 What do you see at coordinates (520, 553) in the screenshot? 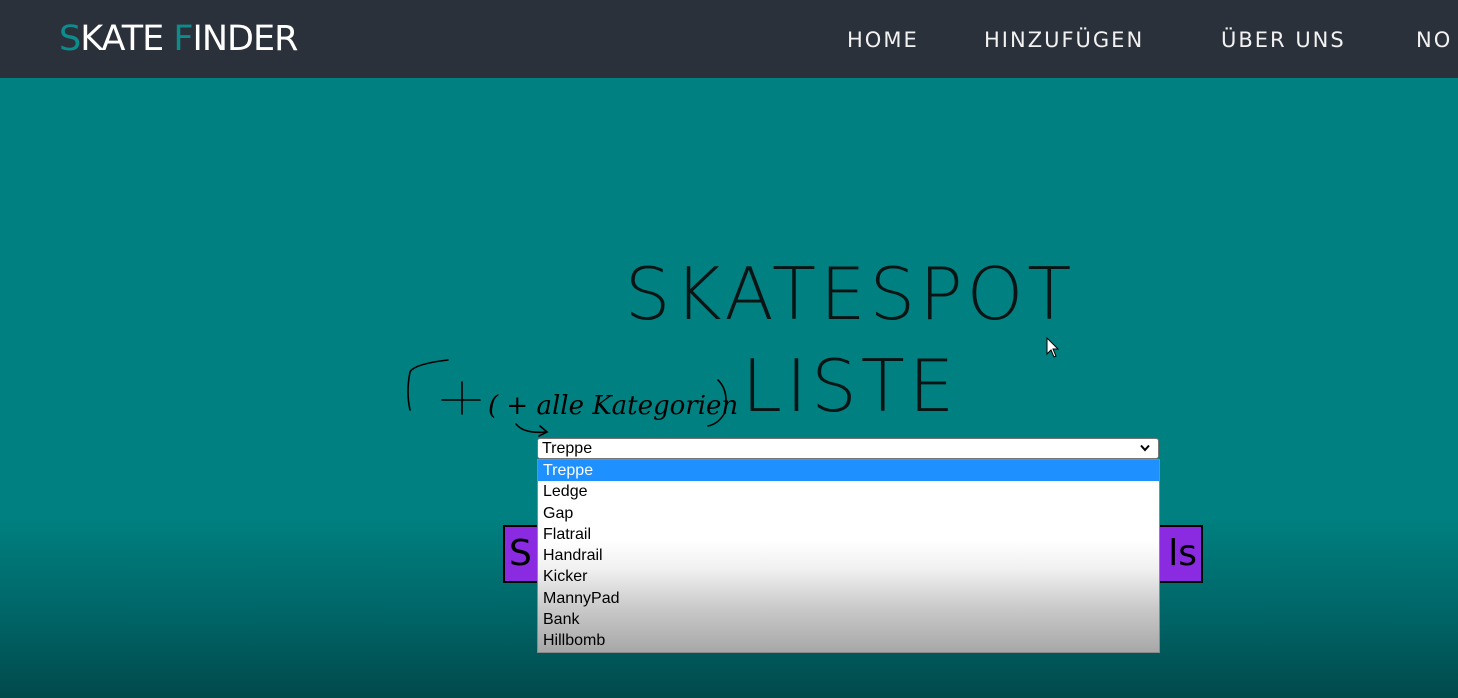
I see `purple-button-text-left: S` at bounding box center [520, 553].